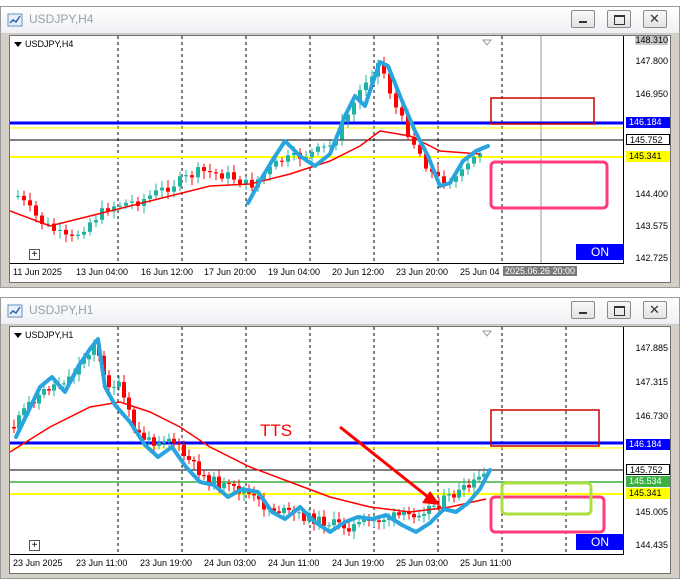  I want to click on window-title: USDJPY,H1, so click(61, 310).